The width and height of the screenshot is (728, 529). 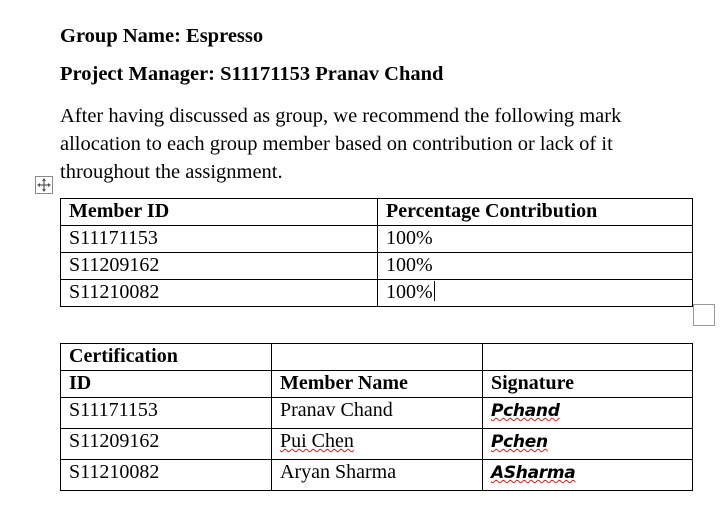 I want to click on member-name-cell: Aryan Sharma, so click(x=377, y=475).